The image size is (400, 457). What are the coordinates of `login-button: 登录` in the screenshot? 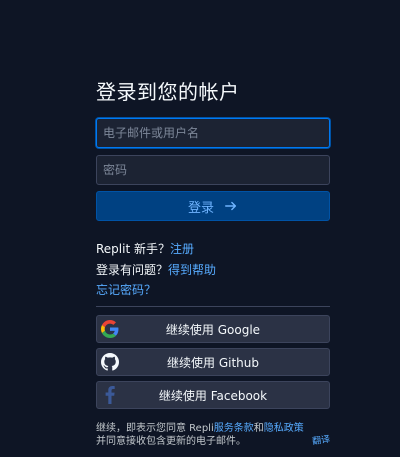 It's located at (213, 206).